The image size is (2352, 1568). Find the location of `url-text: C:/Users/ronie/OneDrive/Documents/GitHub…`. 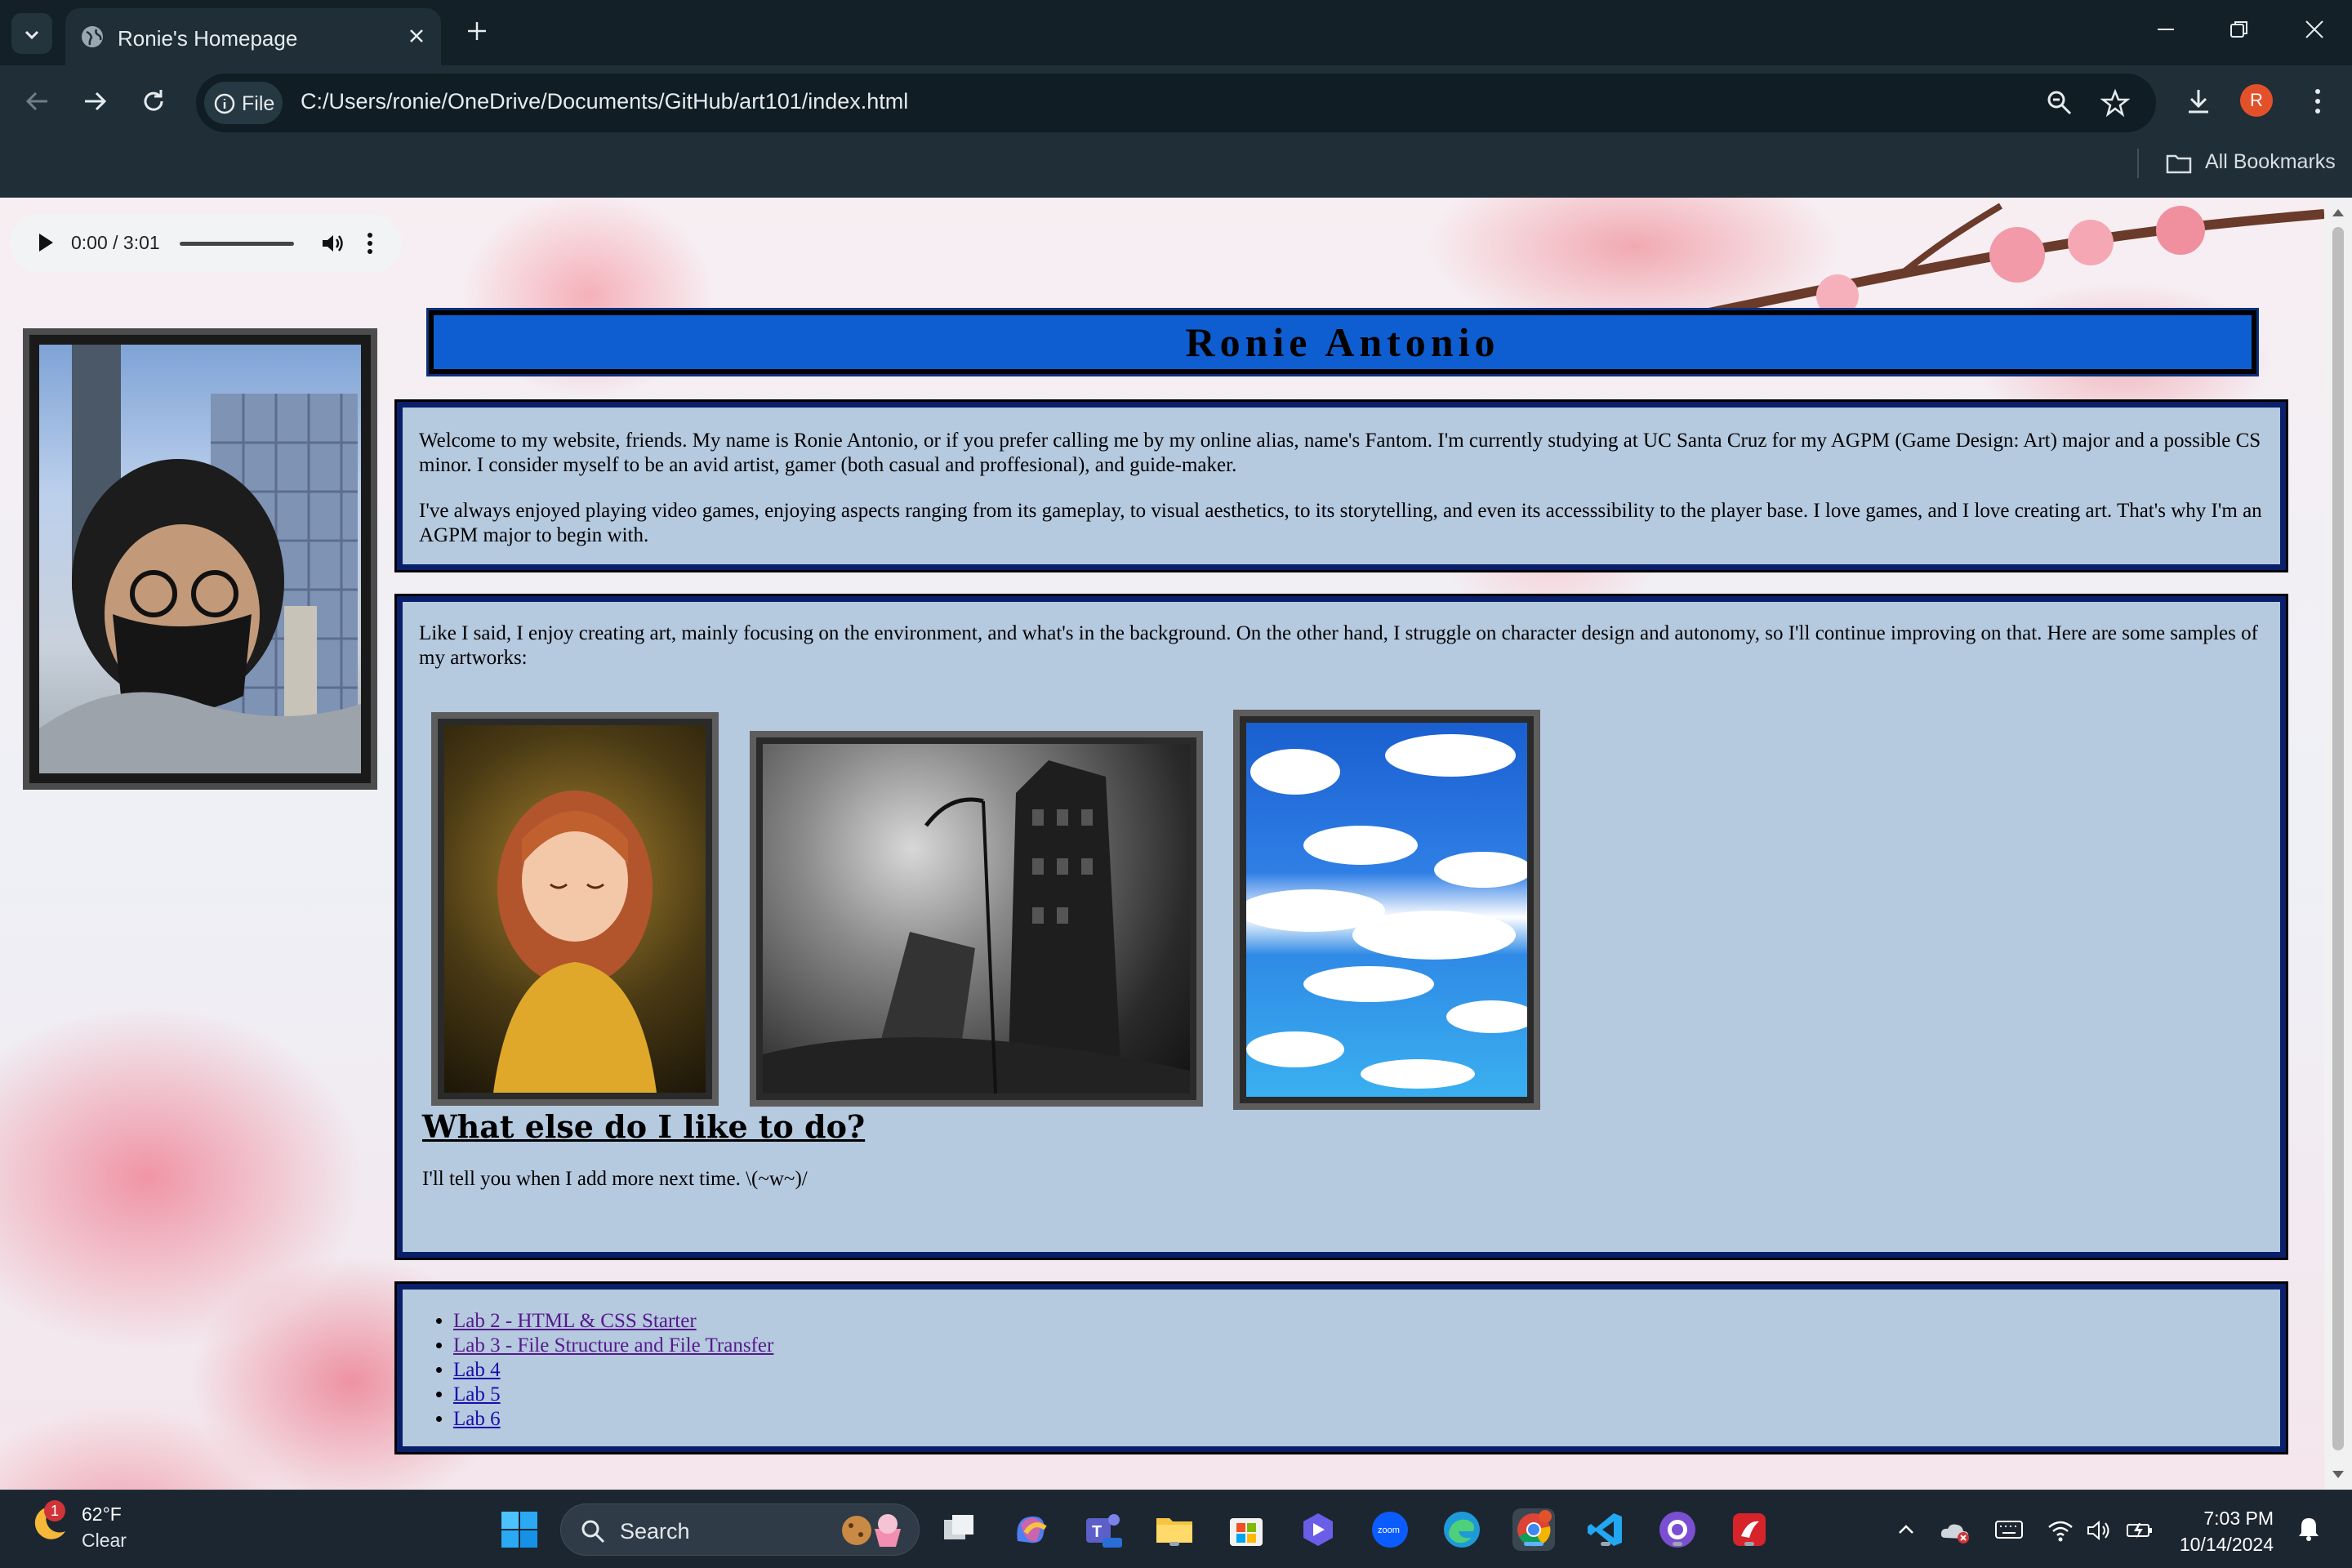

url-text: C:/Users/ronie/OneDrive/Documents/GitHub… is located at coordinates (604, 101).